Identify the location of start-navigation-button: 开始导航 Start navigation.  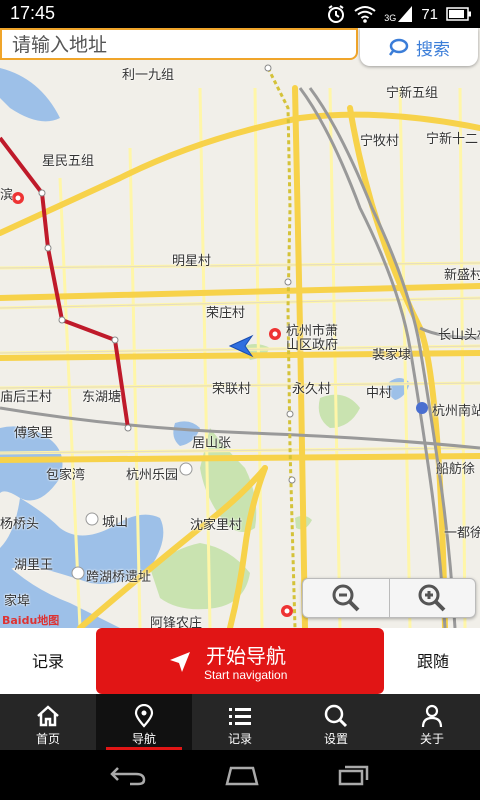
(240, 661).